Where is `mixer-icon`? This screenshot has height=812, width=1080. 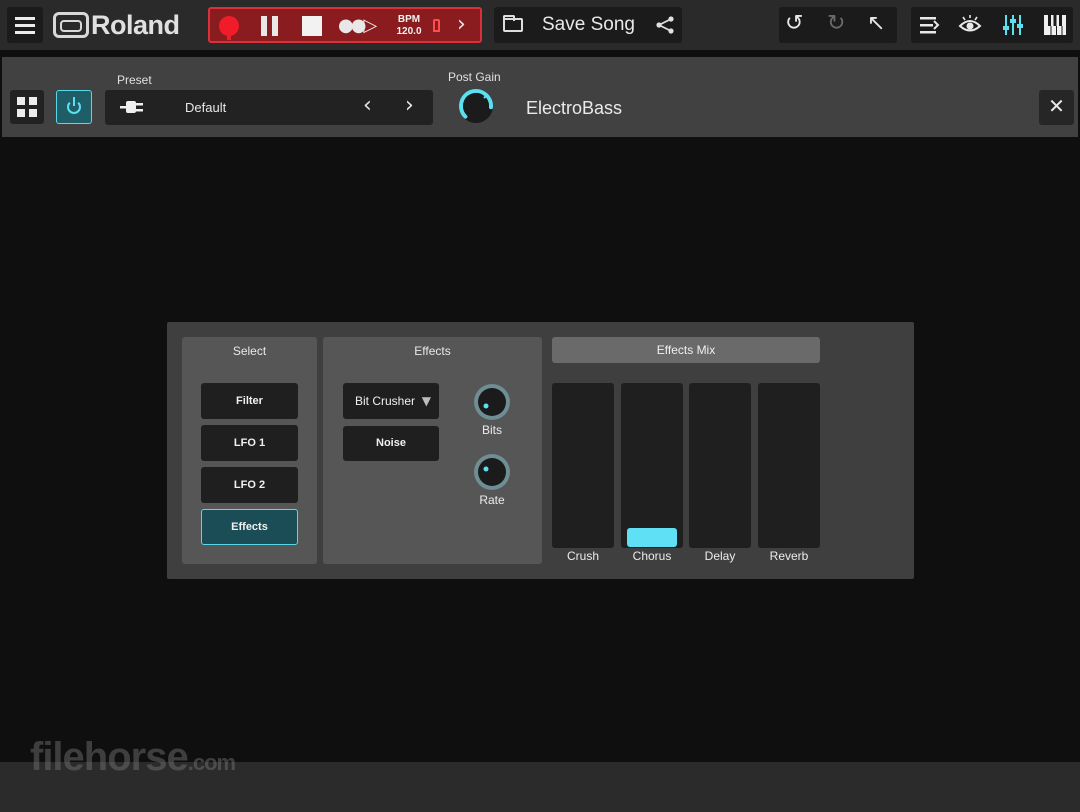 mixer-icon is located at coordinates (1013, 25).